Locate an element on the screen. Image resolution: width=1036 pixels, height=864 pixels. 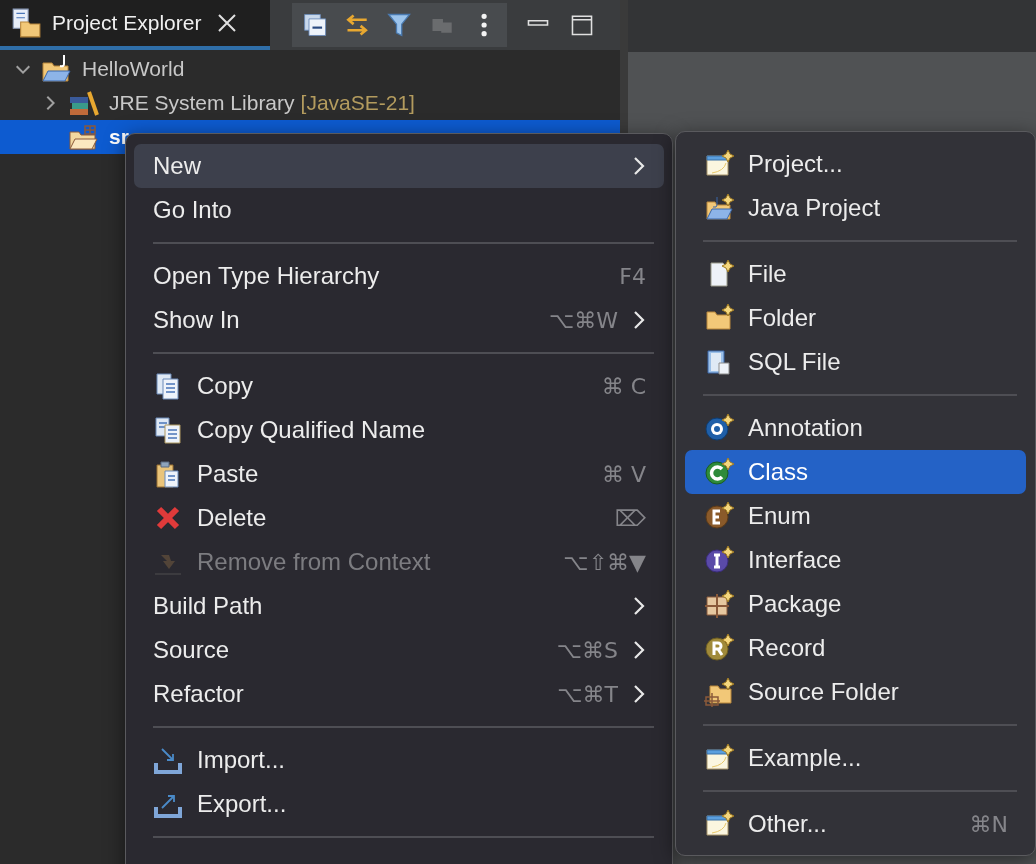
shortcut-label: ⌘ C is located at coordinates (623, 386).